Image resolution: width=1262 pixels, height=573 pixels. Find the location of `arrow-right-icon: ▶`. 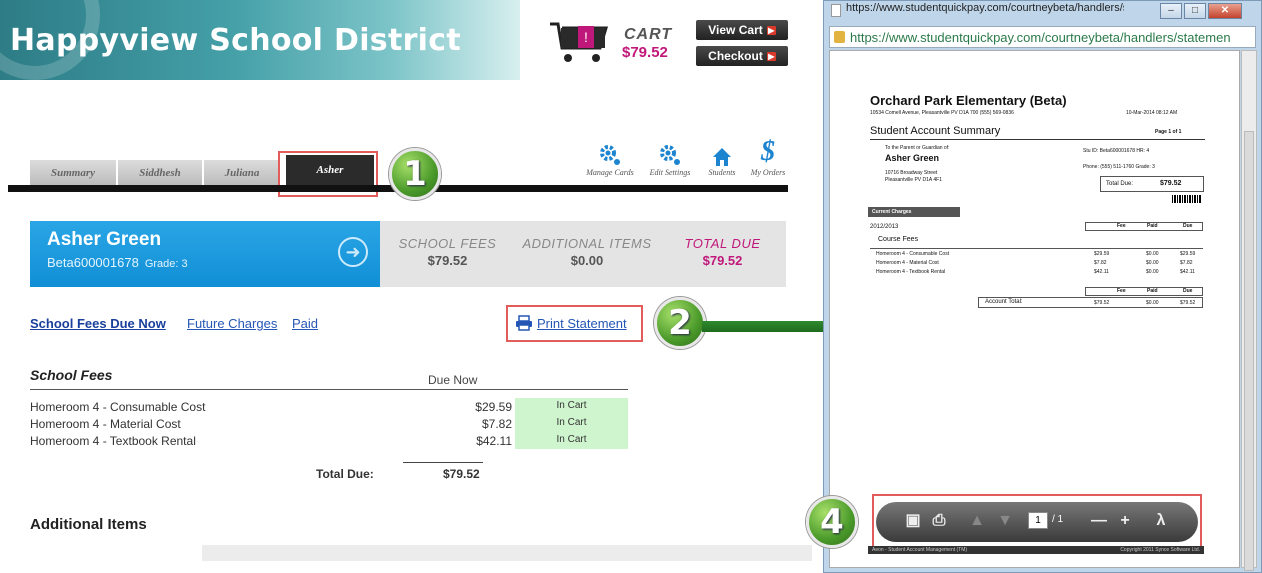

arrow-right-icon: ▶ is located at coordinates (771, 30).